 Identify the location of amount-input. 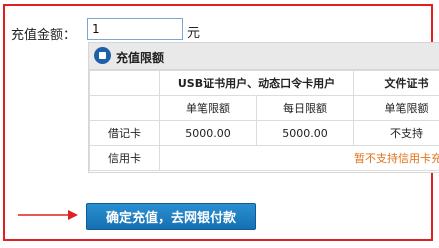
(135, 29).